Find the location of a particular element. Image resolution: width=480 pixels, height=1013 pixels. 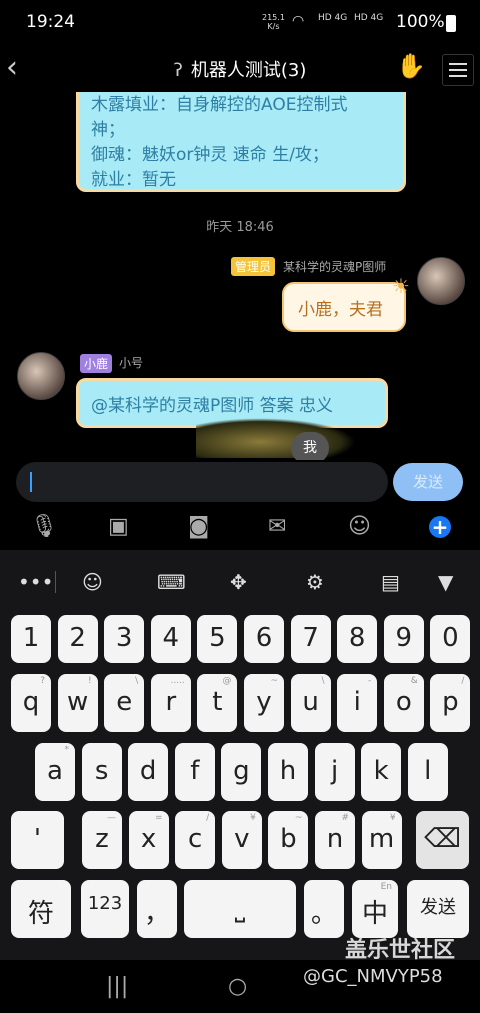

watermark-site: 盖乐世社区 is located at coordinates (400, 950).